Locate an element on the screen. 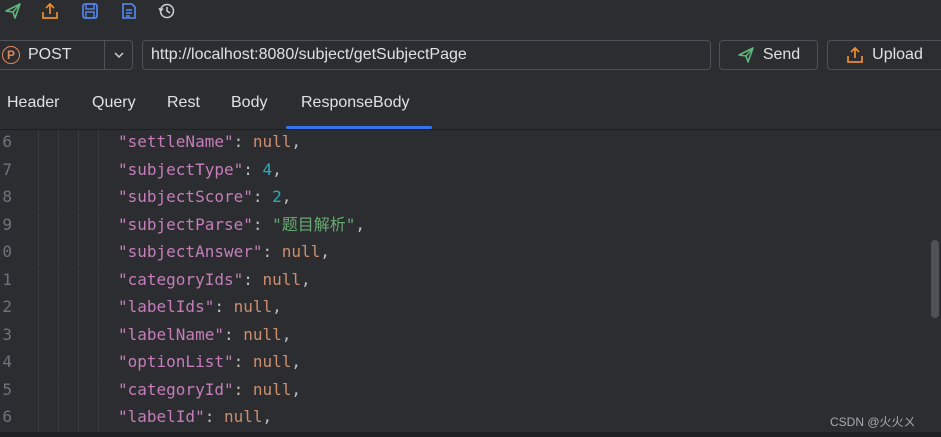  toolbar is located at coordinates (470, 12).